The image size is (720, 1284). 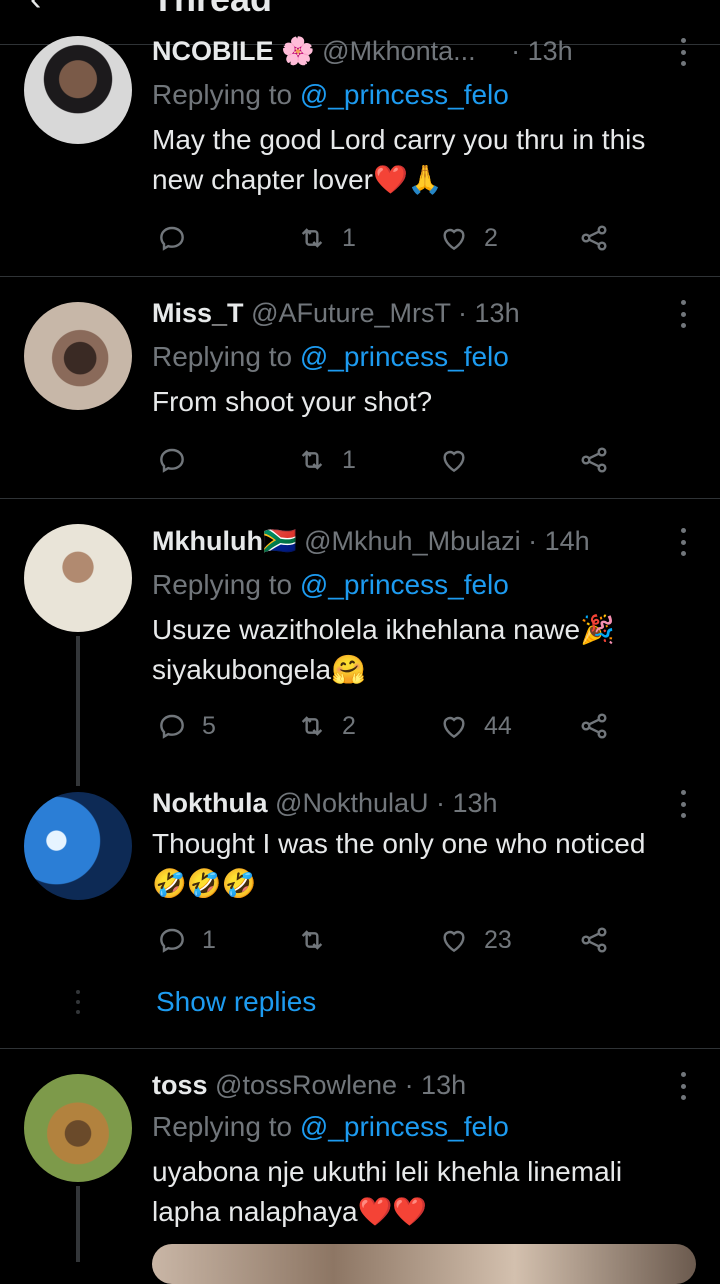 I want to click on display-name: Mkhuluh, so click(x=207, y=541).